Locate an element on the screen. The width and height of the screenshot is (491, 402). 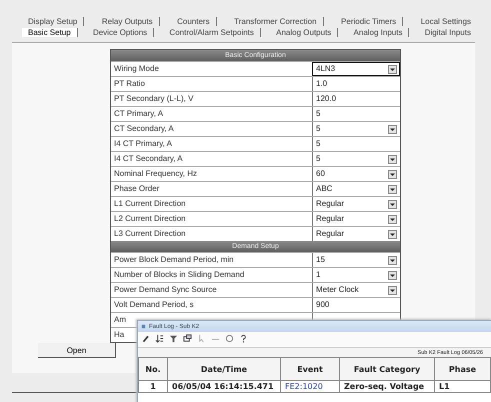
column-header: No. is located at coordinates (153, 369).